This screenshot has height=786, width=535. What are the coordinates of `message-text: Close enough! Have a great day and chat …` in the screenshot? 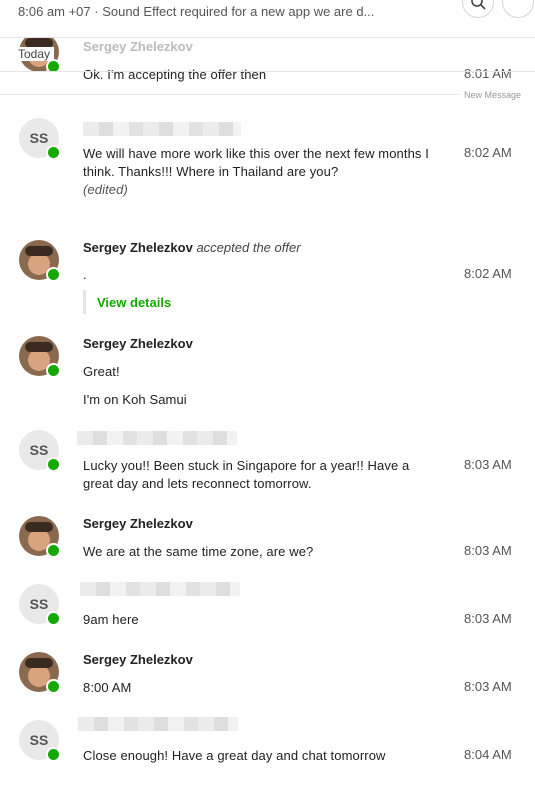 It's located at (234, 755).